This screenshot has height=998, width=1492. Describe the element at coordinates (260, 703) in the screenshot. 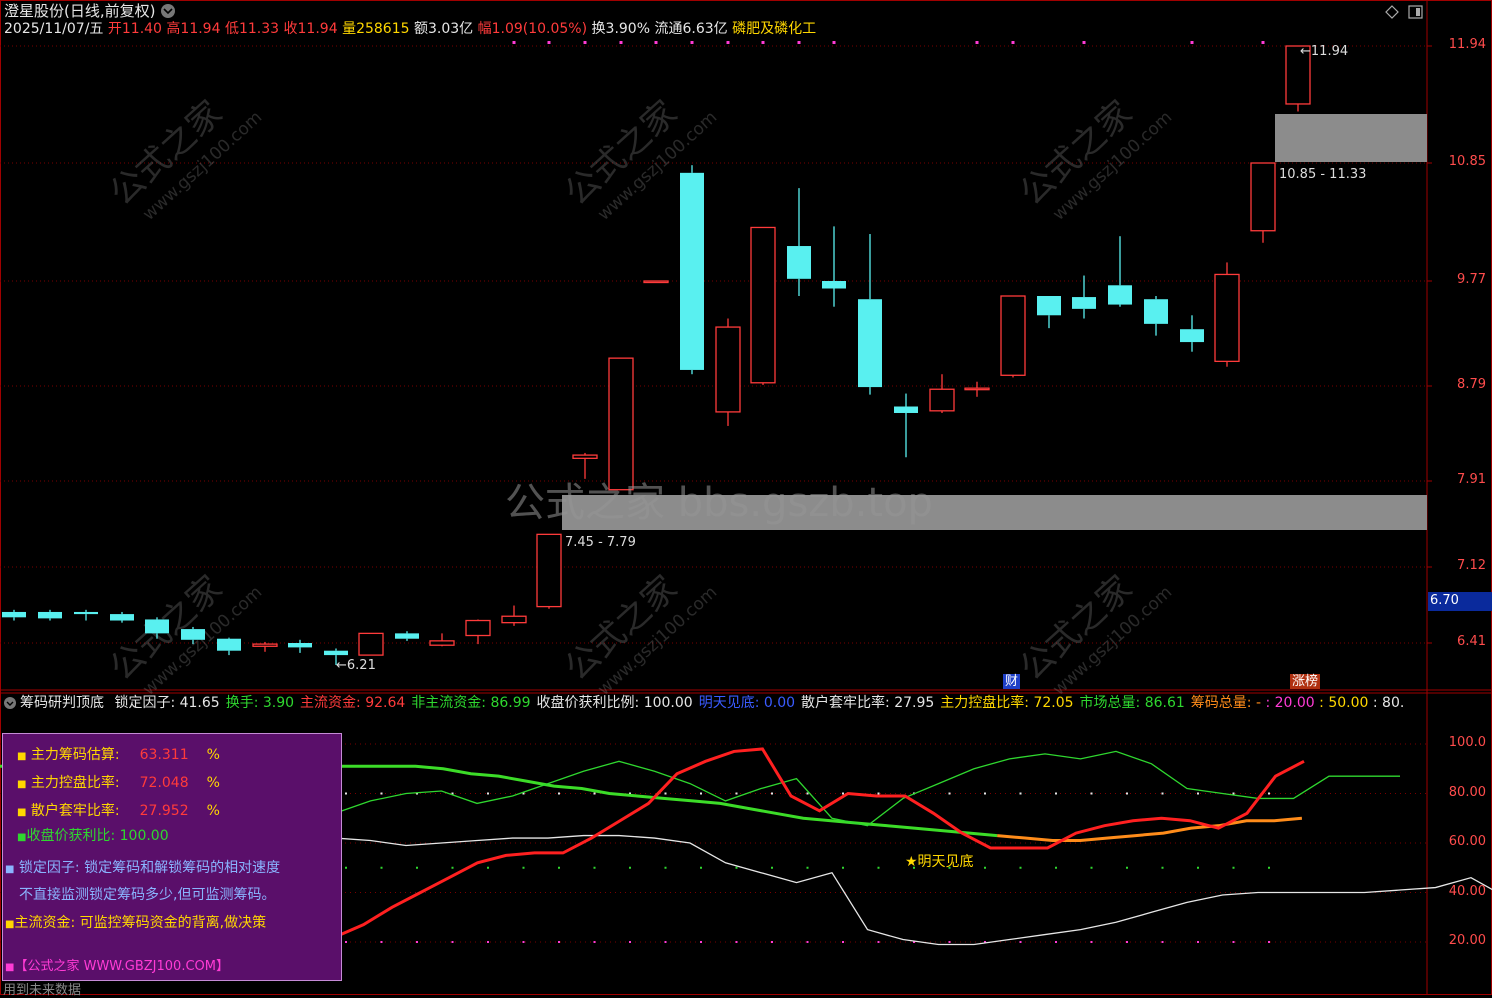

I see `indicator-item: 换手: 3.90` at that location.